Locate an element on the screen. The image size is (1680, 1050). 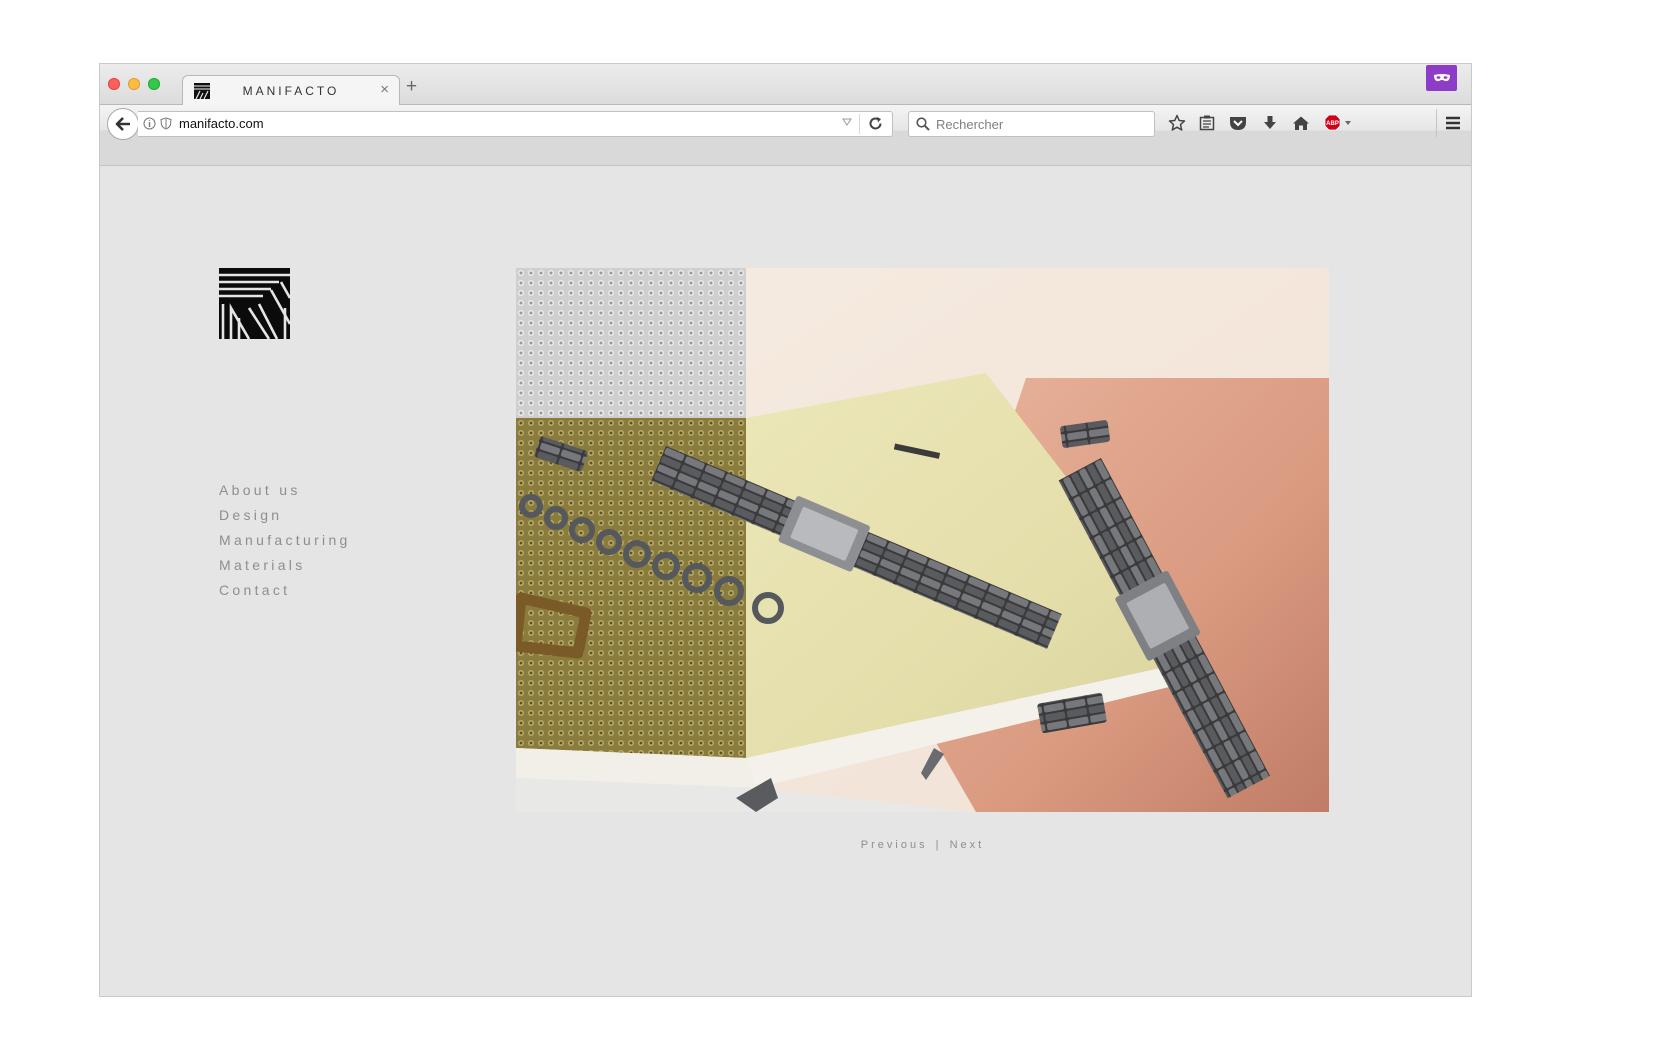
previous-link: Previous is located at coordinates (894, 845).